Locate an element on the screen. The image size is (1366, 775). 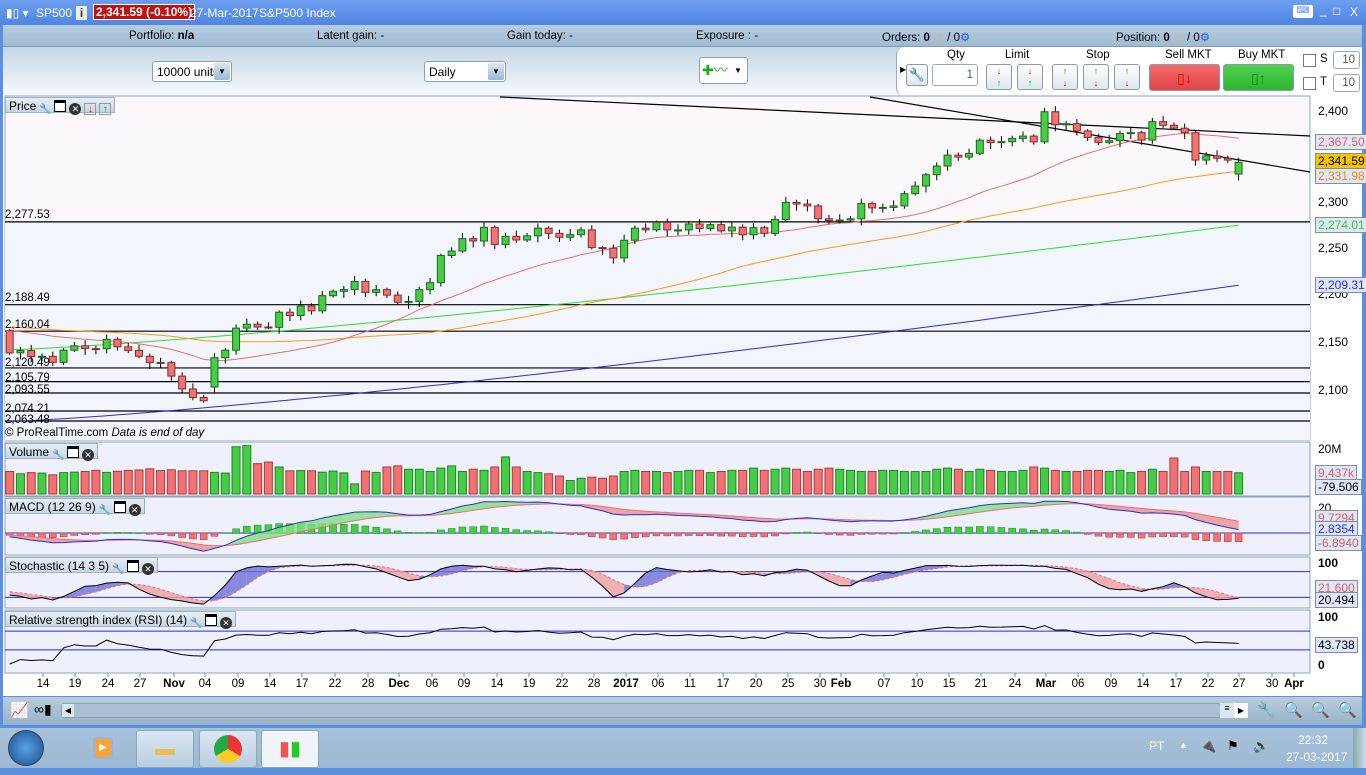
power-icon: 🔌 is located at coordinates (1208, 746).